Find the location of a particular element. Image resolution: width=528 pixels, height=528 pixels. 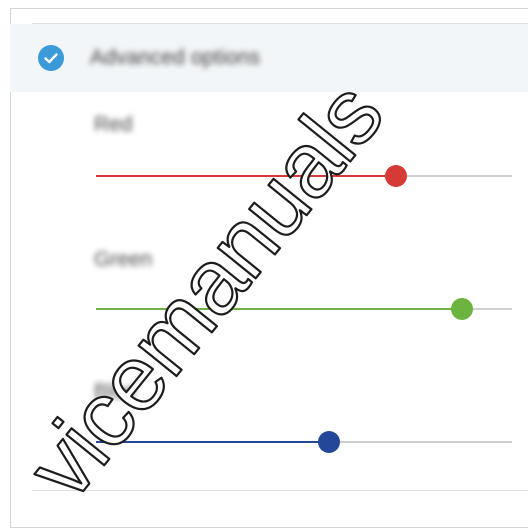

red-slider-label: Red is located at coordinates (113, 124).